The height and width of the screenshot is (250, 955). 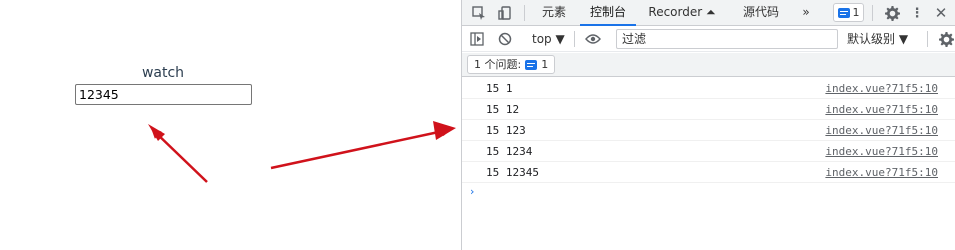 What do you see at coordinates (806, 13) in the screenshot?
I see `more-tabs-button: »` at bounding box center [806, 13].